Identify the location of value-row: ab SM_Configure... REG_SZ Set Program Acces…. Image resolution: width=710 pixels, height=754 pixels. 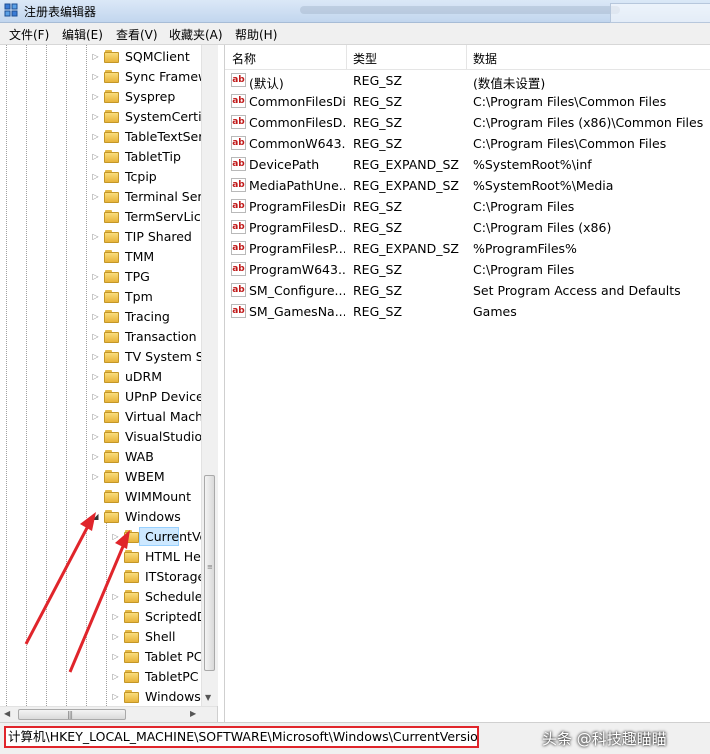
(467, 290).